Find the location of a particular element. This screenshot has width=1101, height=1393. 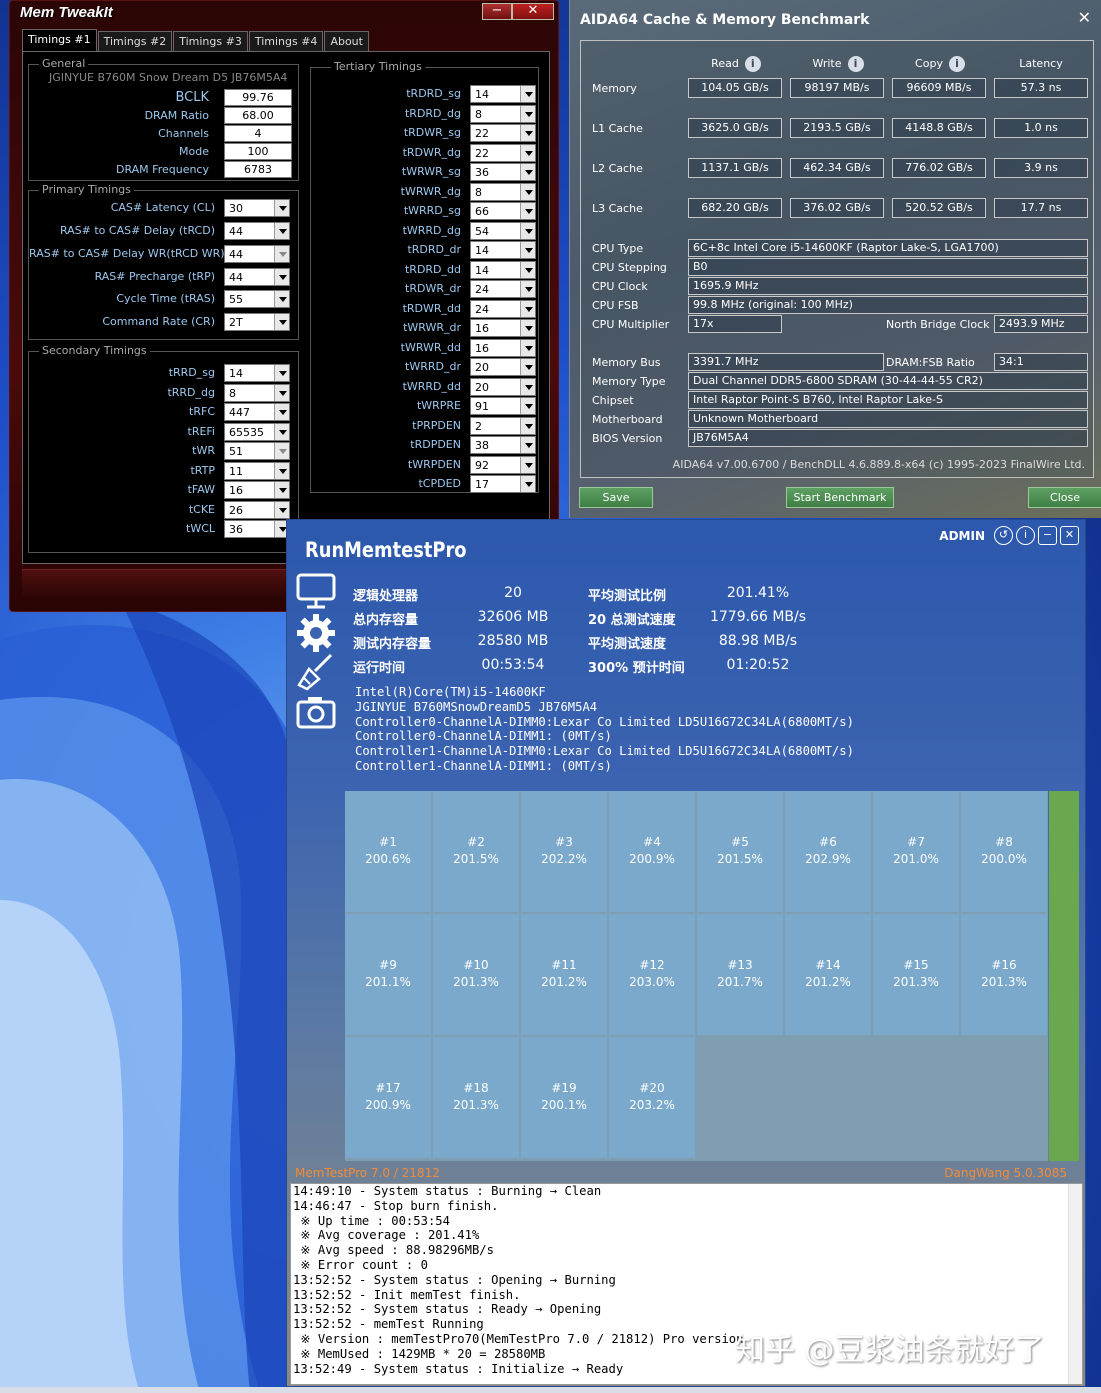

cr-value: 2T is located at coordinates (236, 322).